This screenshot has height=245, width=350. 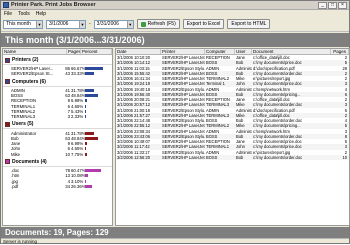 I want to click on row-pages: 41, so click(x=67, y=90).